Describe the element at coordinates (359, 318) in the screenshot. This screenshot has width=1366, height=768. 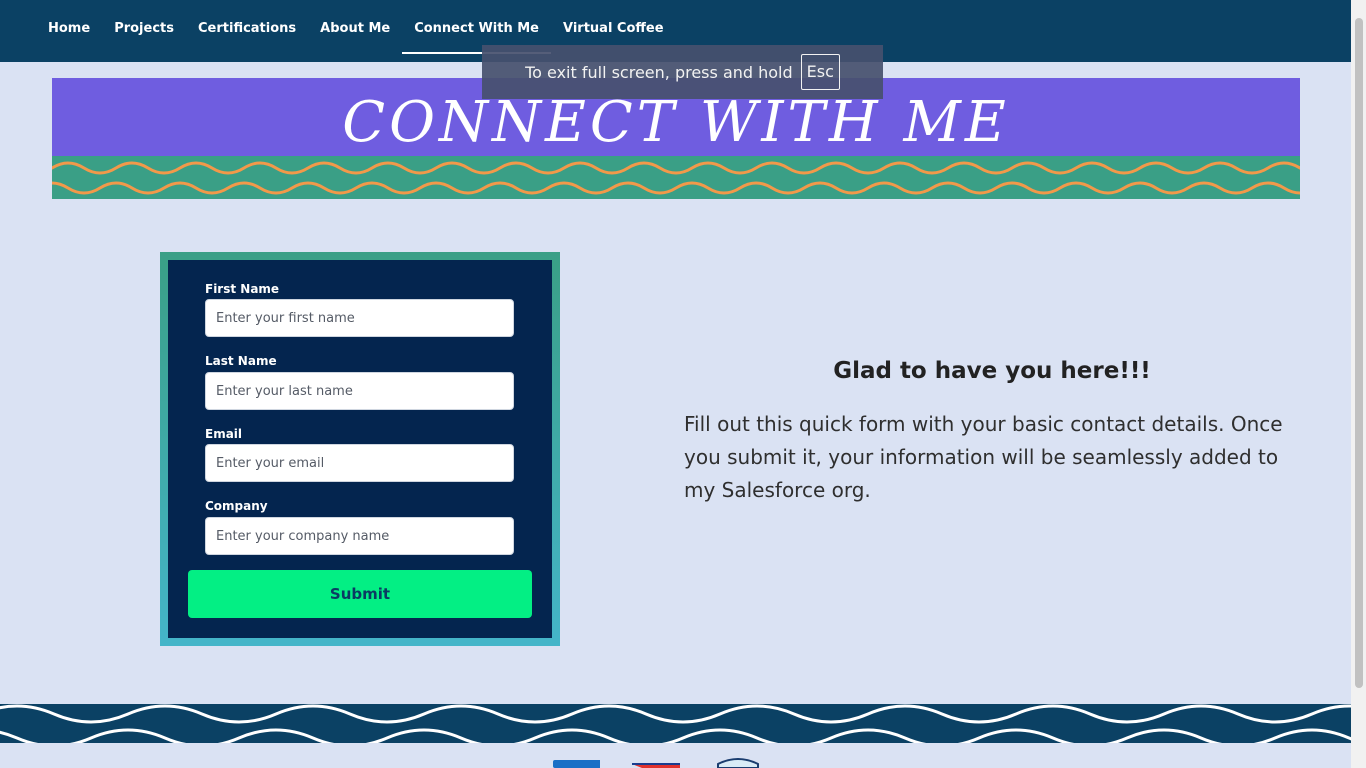
I see `first-name-input` at that location.